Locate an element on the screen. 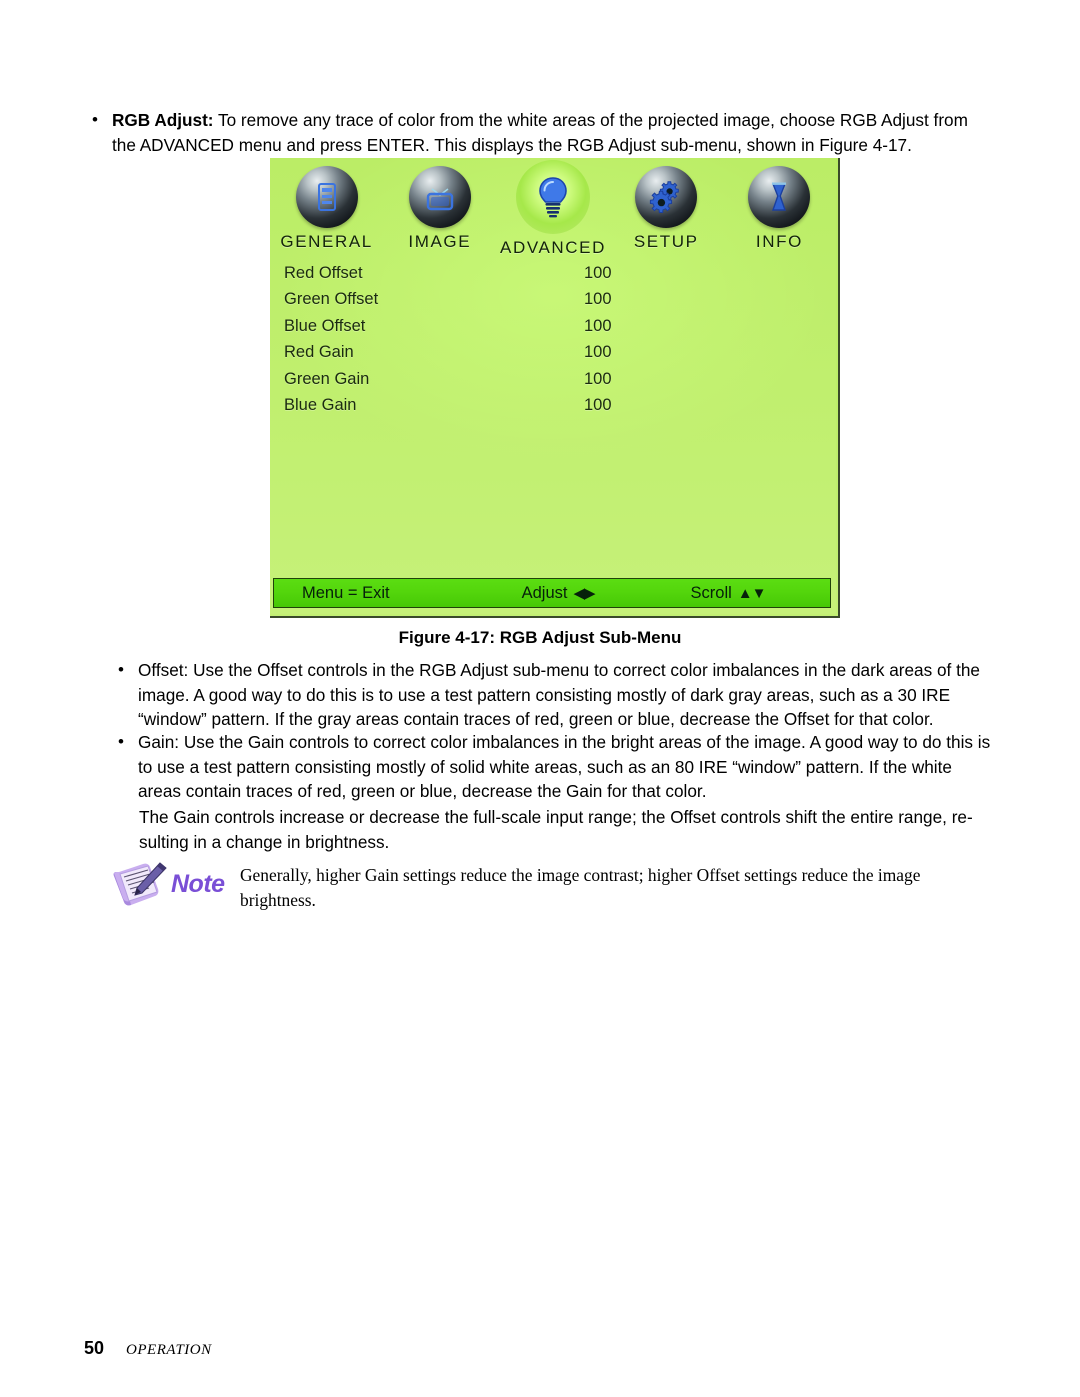 The image size is (1080, 1397). osd-tab-general-label: GENERAL is located at coordinates (326, 241).